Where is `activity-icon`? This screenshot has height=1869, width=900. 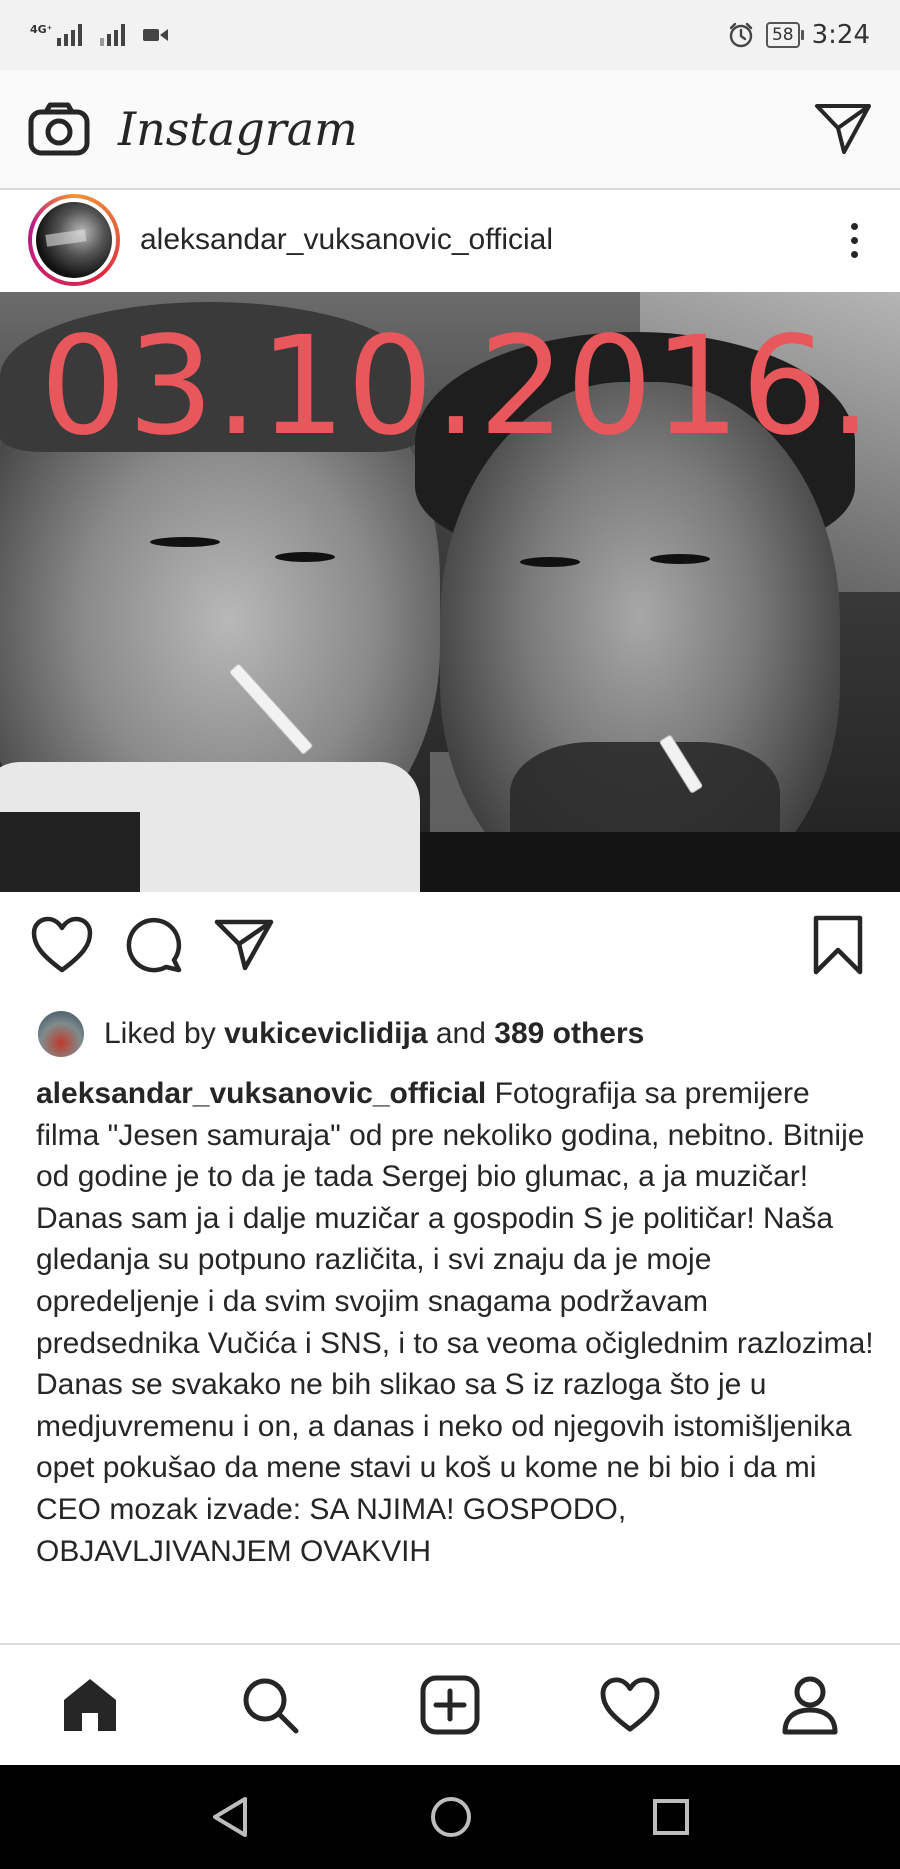
activity-icon is located at coordinates (630, 1705).